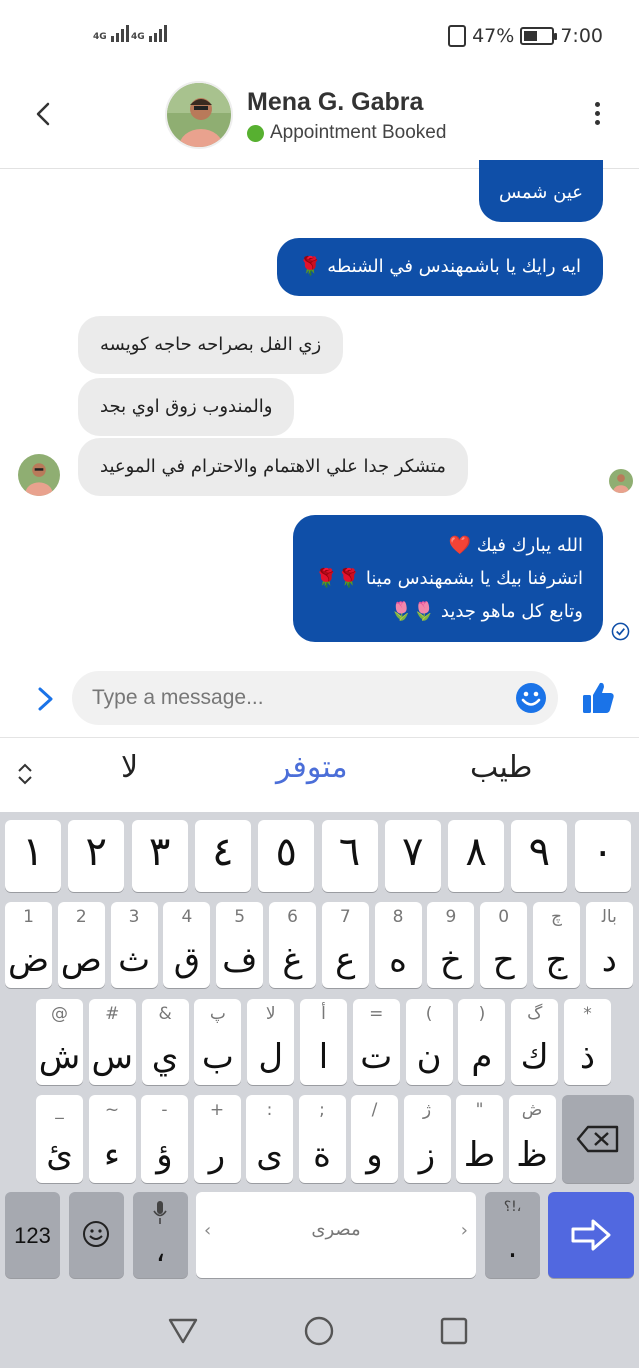 The image size is (639, 1368). Describe the element at coordinates (539, 856) in the screenshot. I see `number-key: ٩` at that location.